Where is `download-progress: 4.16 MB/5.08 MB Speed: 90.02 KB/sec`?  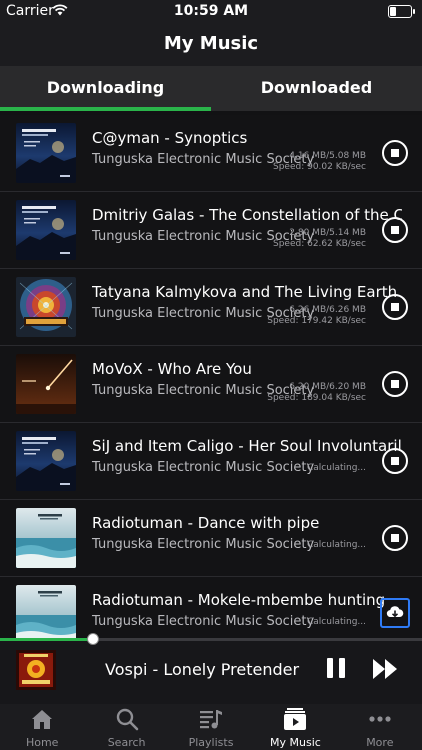
download-progress: 4.16 MB/5.08 MB Speed: 90.02 KB/sec is located at coordinates (319, 162).